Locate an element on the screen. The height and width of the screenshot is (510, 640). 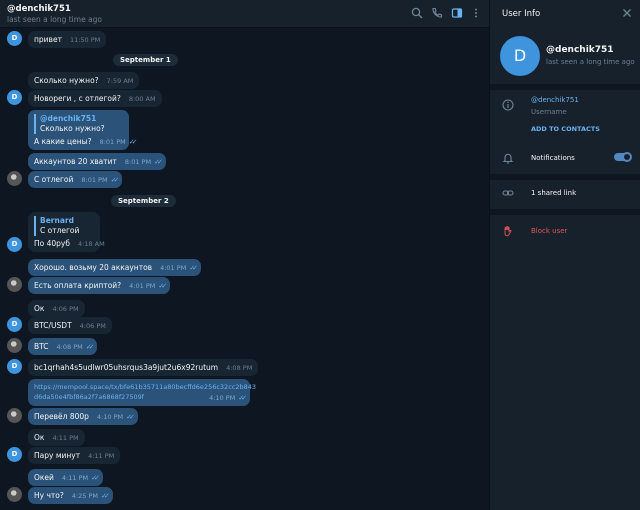
message-text: По 40руб is located at coordinates (52, 243).